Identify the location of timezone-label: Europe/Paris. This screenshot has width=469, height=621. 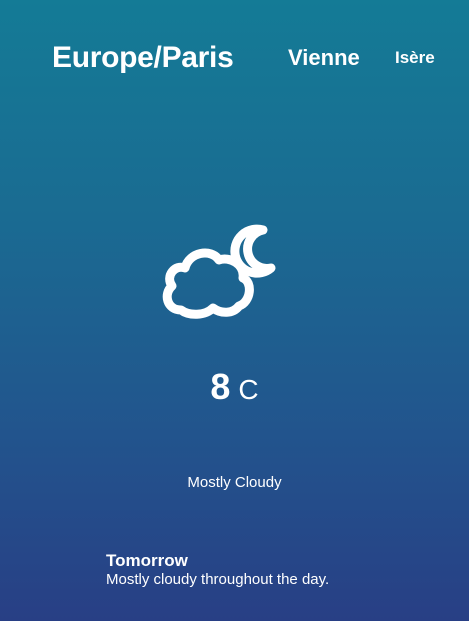
(143, 57).